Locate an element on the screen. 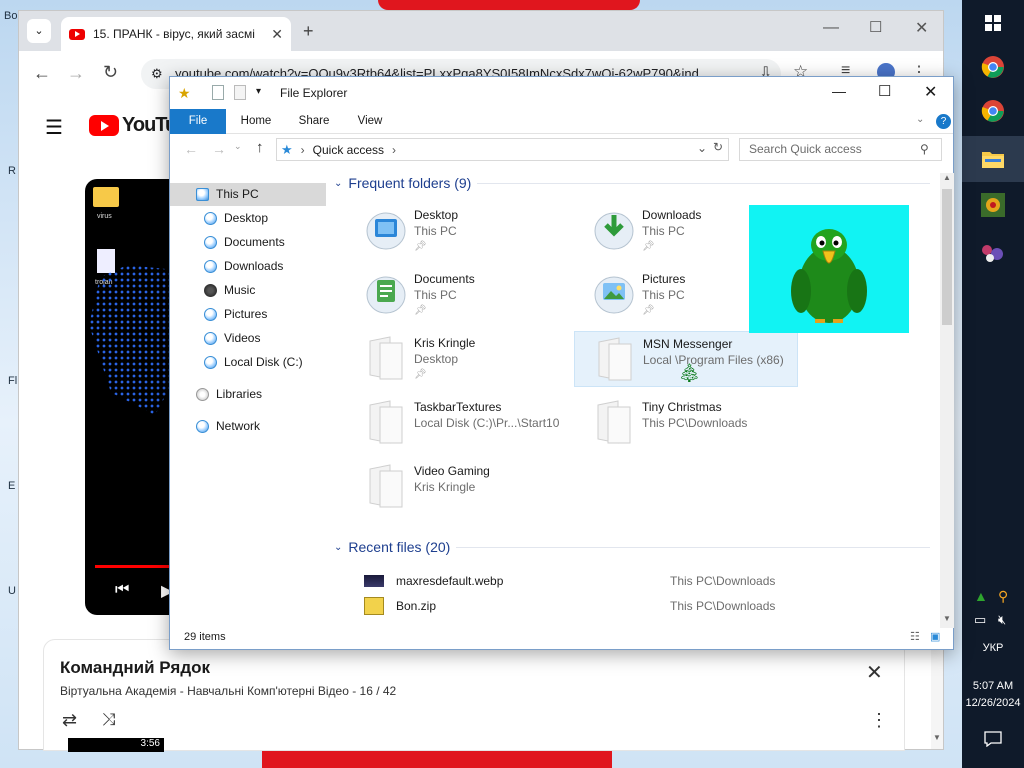 The width and height of the screenshot is (1024, 768). nav-item-this-pc: This PC is located at coordinates (227, 194).